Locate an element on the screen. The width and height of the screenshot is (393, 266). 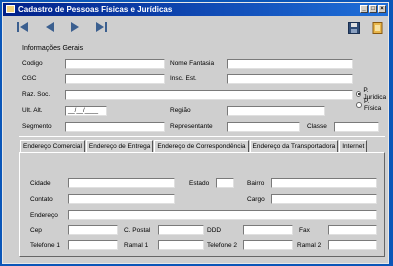
cgc-label: CGC is located at coordinates (29, 78).